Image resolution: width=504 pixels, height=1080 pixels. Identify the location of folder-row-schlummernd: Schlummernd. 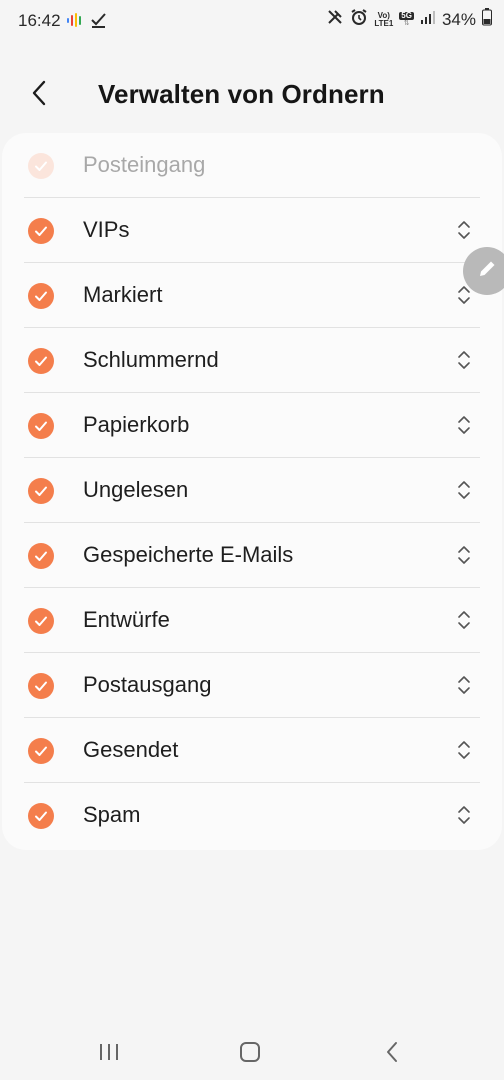
(252, 360).